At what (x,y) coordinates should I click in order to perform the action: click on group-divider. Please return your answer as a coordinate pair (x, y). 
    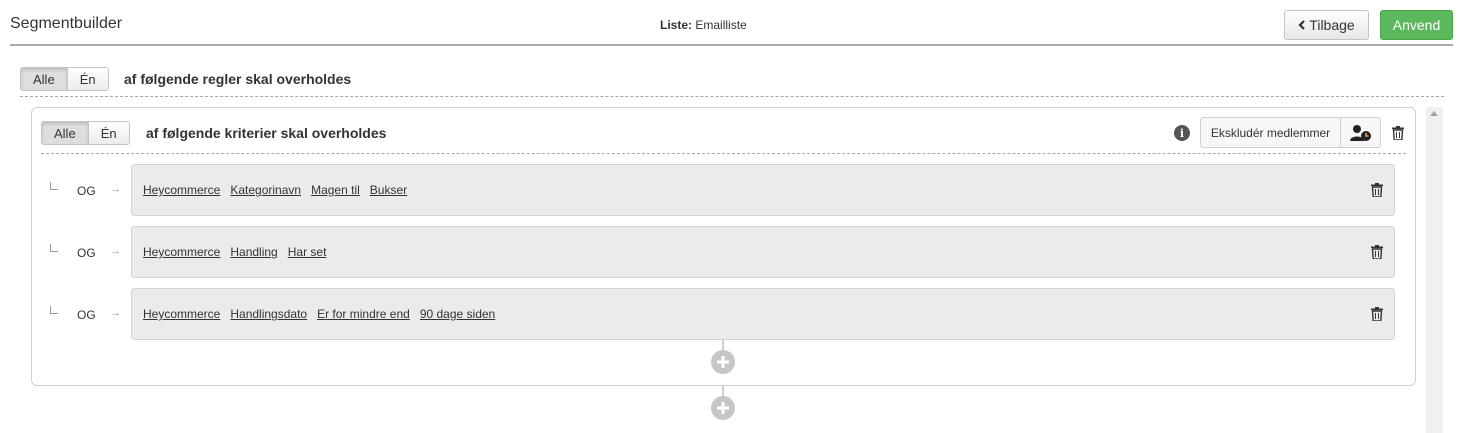
    Looking at the image, I should click on (723, 153).